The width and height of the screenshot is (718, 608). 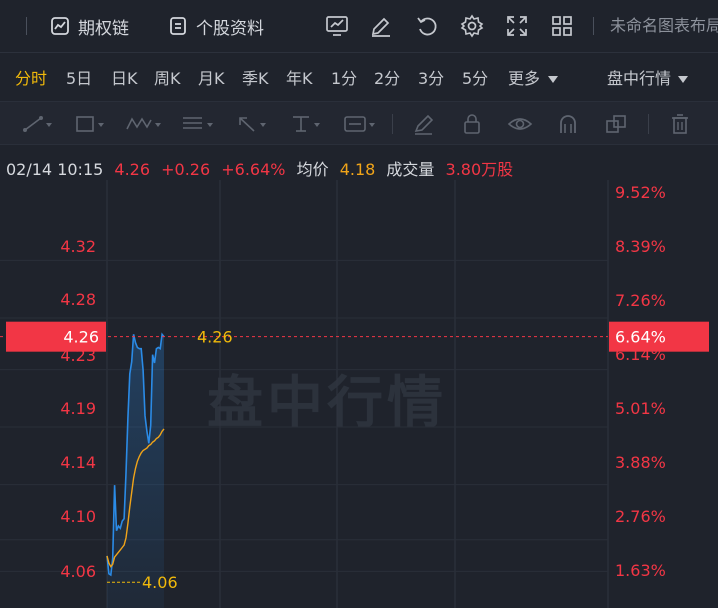 I want to click on price-tick-label: 4.32, so click(x=78, y=246).